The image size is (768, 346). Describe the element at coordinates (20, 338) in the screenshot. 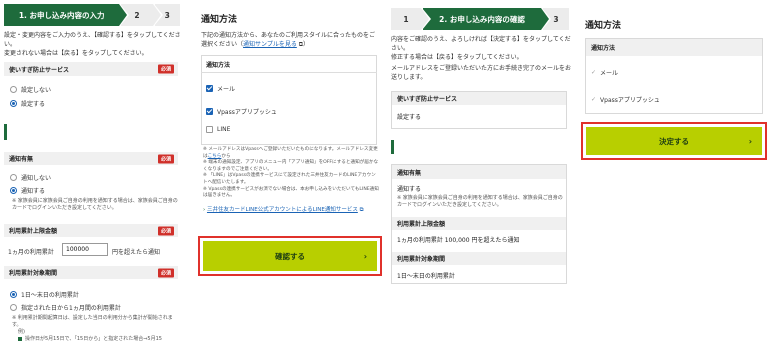

I see `square-bullet-icon` at that location.